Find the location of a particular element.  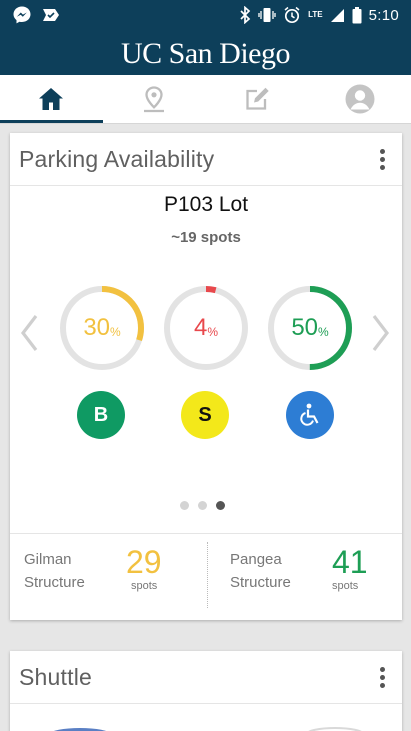

structure-count: 41 is located at coordinates (350, 562).